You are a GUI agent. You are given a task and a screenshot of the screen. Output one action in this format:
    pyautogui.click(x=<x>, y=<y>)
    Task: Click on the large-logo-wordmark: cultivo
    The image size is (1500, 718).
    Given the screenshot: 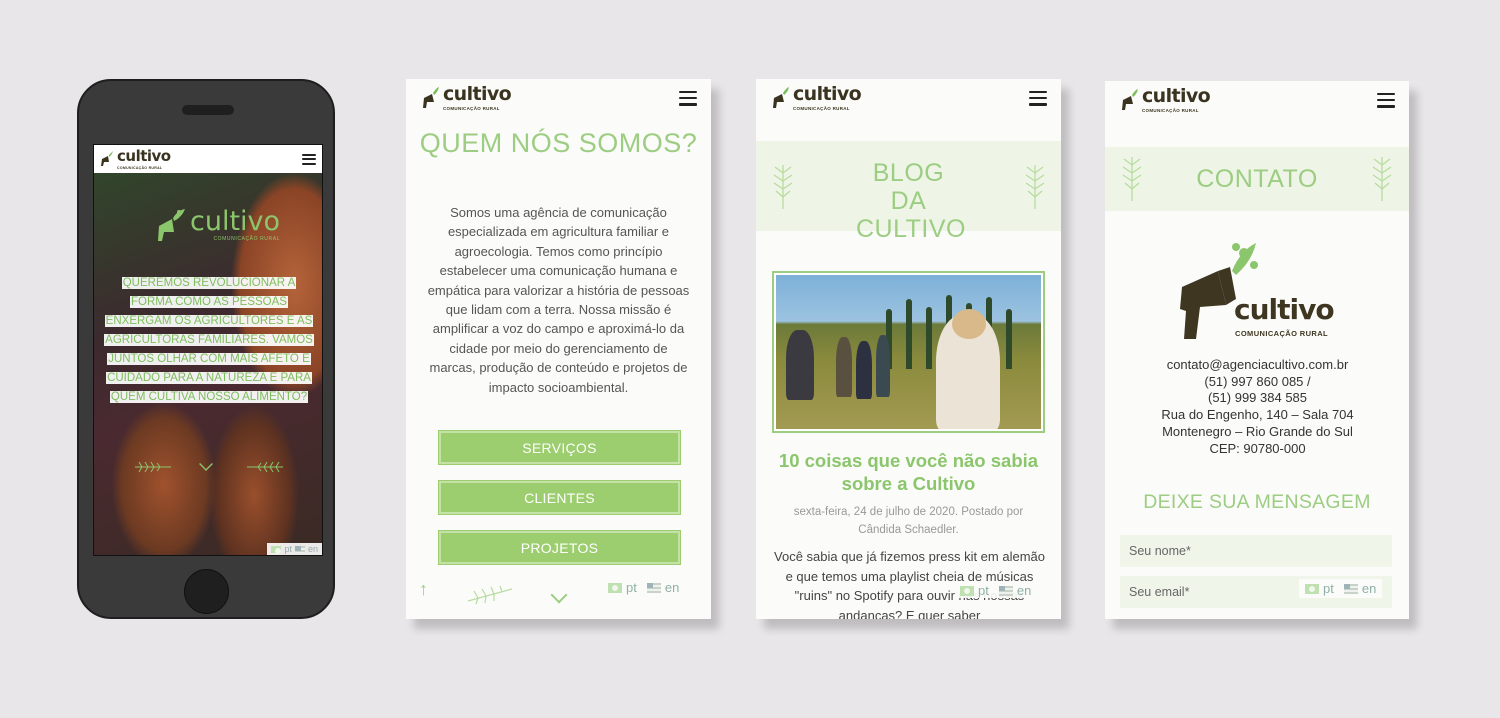 What is the action you would take?
    pyautogui.click(x=1284, y=309)
    